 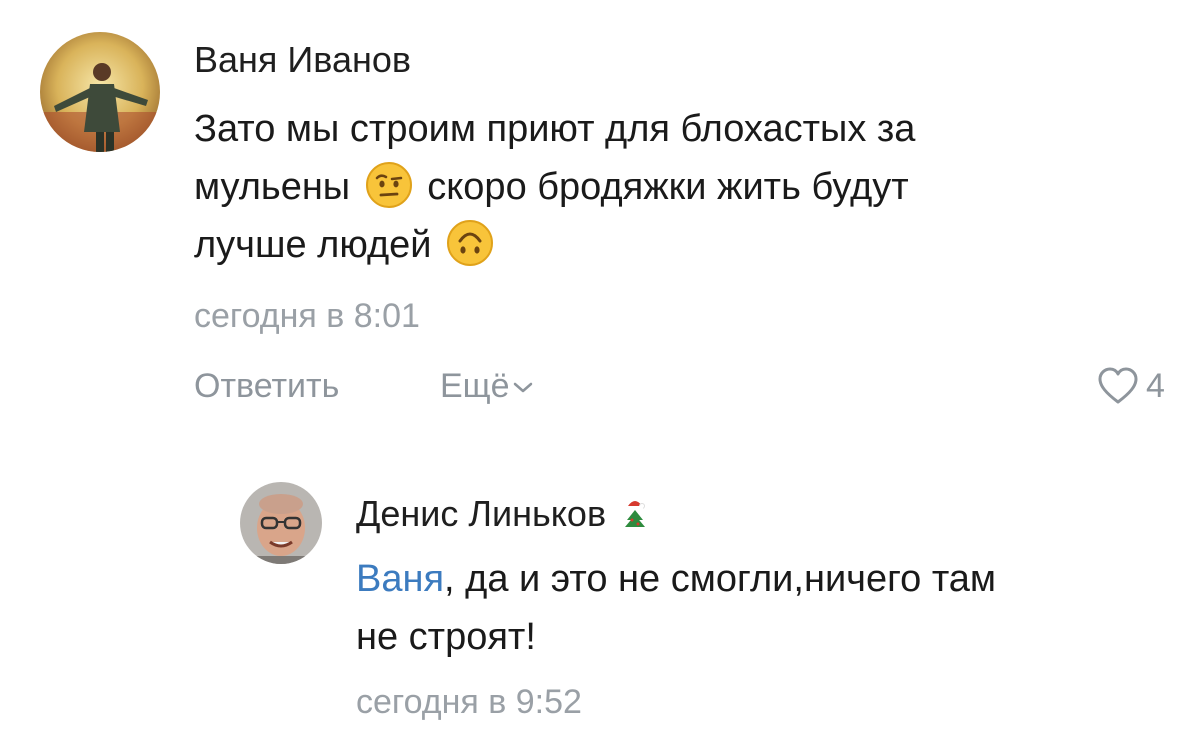 What do you see at coordinates (389, 185) in the screenshot?
I see `raised-eyebrow-emoji-icon` at bounding box center [389, 185].